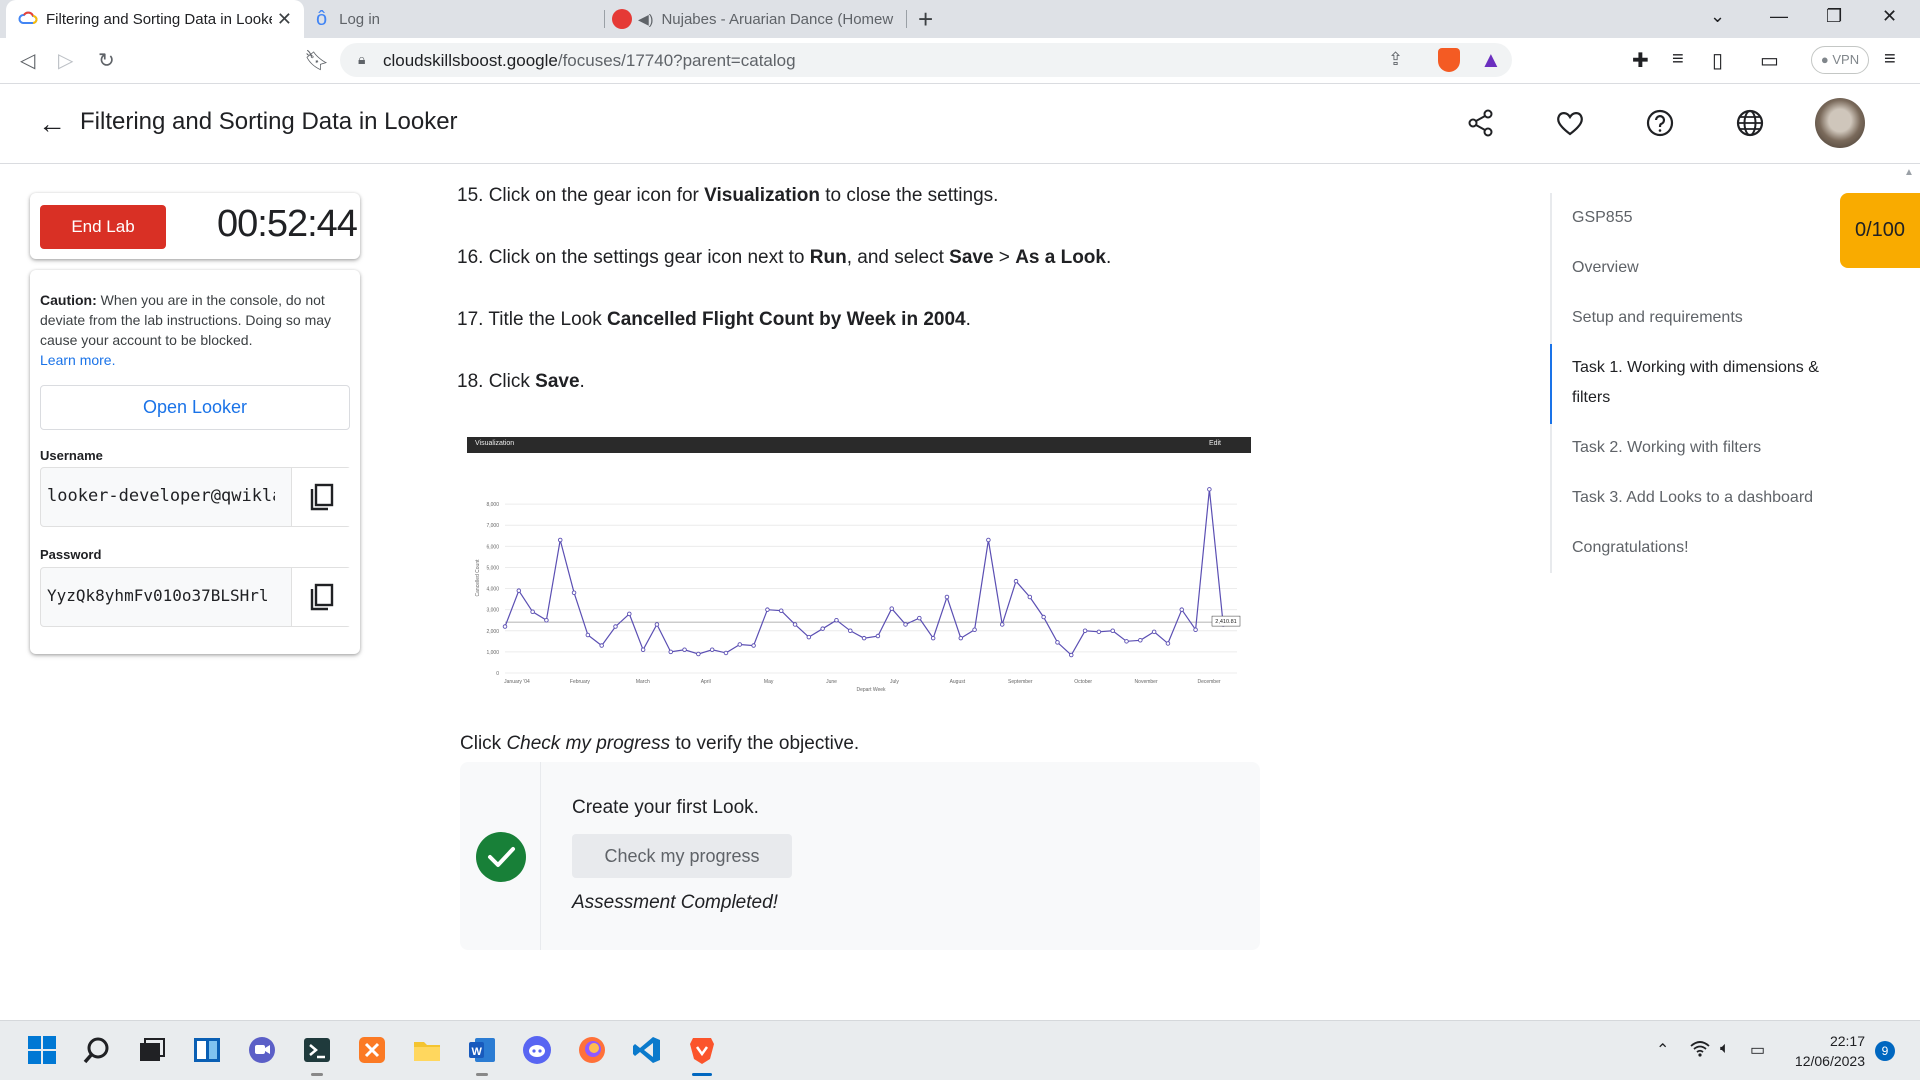 The height and width of the screenshot is (1080, 1920). What do you see at coordinates (1709, 318) in the screenshot?
I see `toc-item-setup: Setup and requirements` at bounding box center [1709, 318].